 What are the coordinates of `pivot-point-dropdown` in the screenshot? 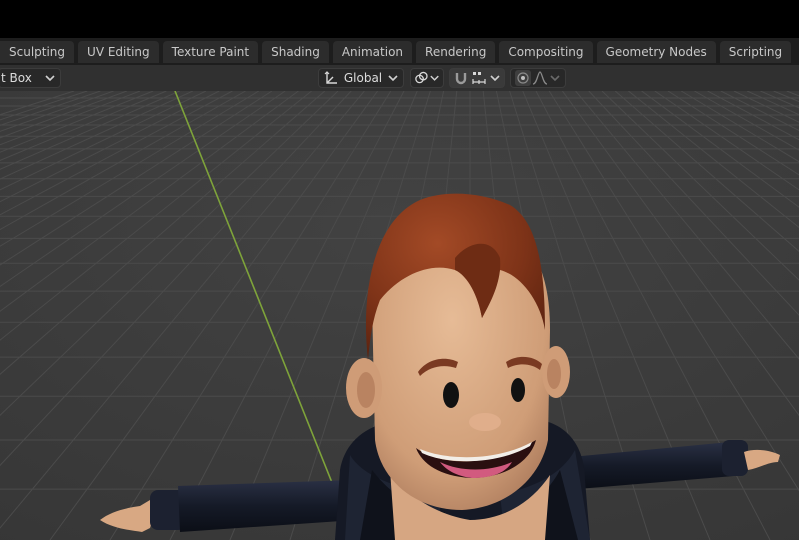 It's located at (427, 78).